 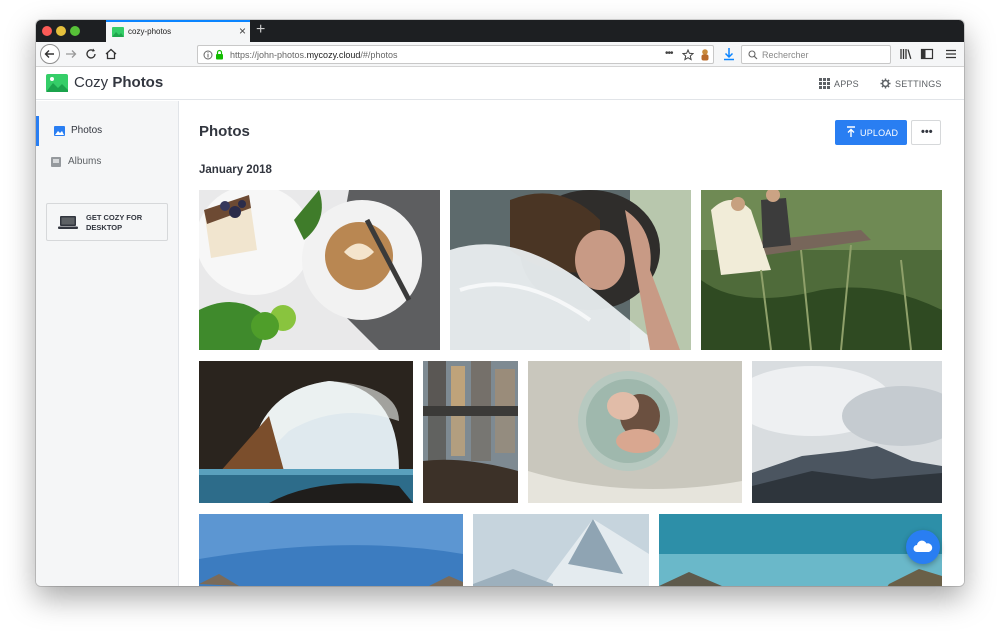 I want to click on settings-button: SETTINGS, so click(x=911, y=83).